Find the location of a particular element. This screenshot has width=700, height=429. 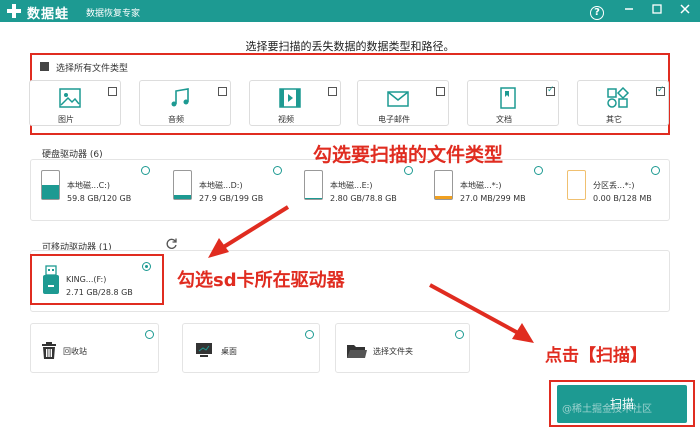

watermark: @稀土掘金技术社区 is located at coordinates (607, 409).